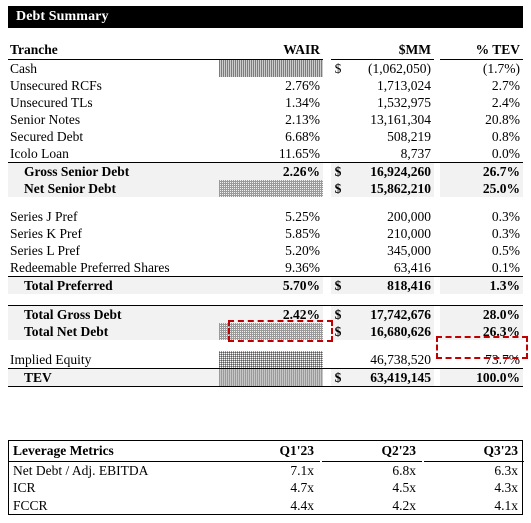 Image resolution: width=531 pixels, height=523 pixels. Describe the element at coordinates (505, 267) in the screenshot. I see `row-tev: 0.1%` at that location.